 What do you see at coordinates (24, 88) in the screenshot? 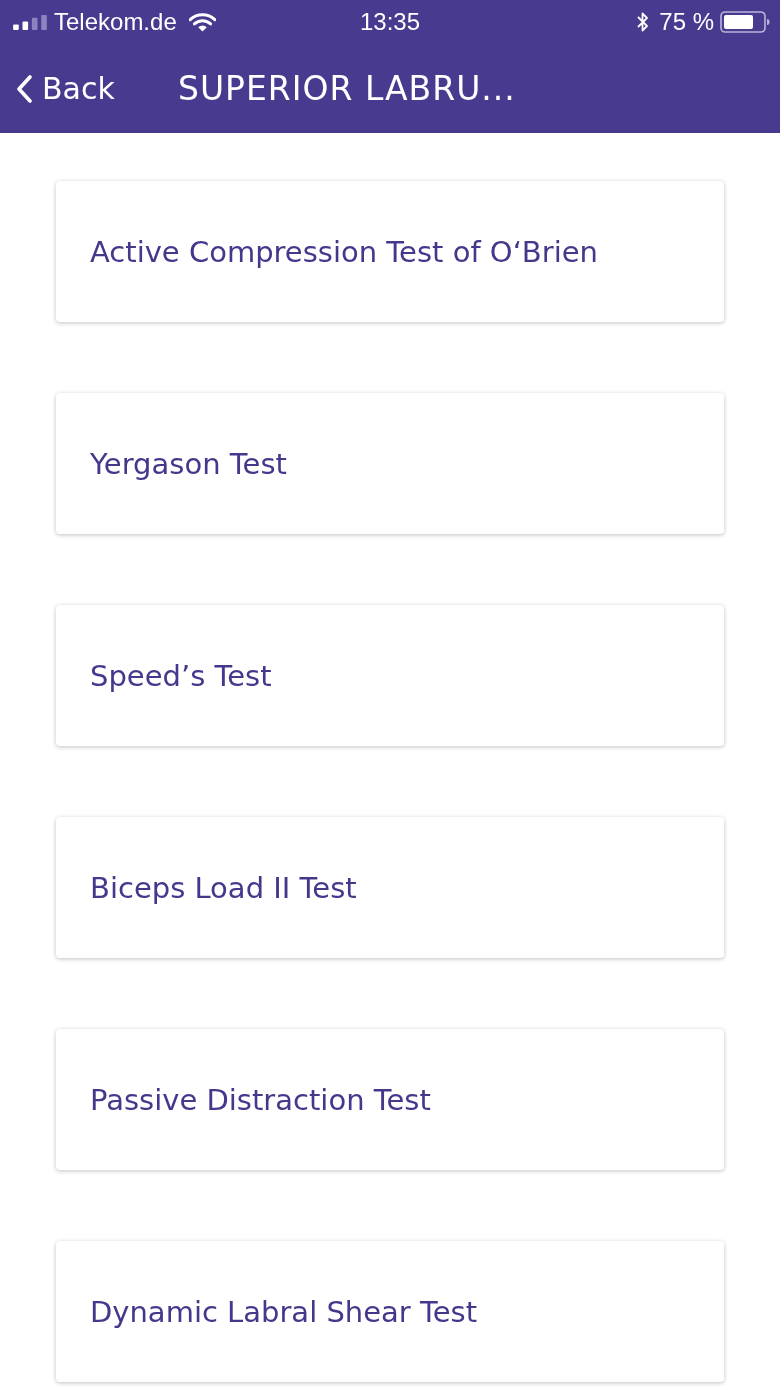
I see `chevron-left-icon` at bounding box center [24, 88].